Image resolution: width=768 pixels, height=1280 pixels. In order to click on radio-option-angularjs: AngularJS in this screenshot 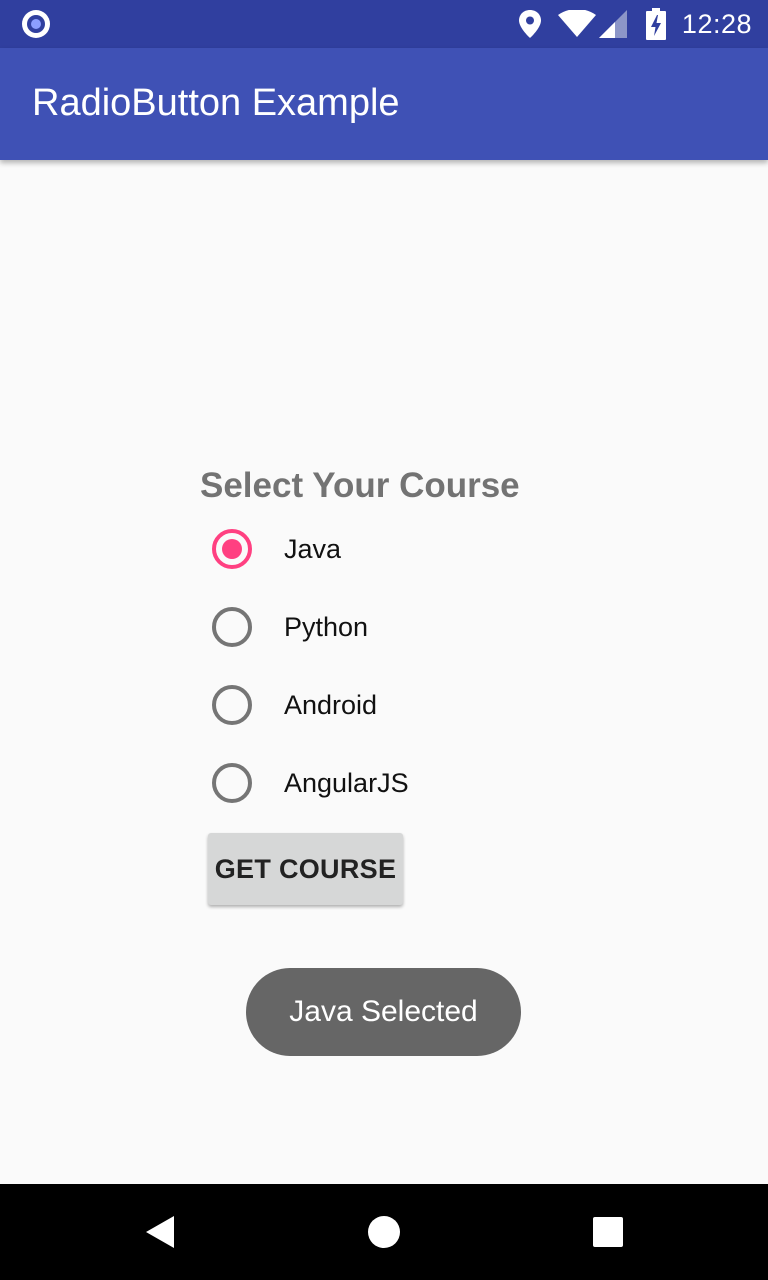, I will do `click(350, 783)`.